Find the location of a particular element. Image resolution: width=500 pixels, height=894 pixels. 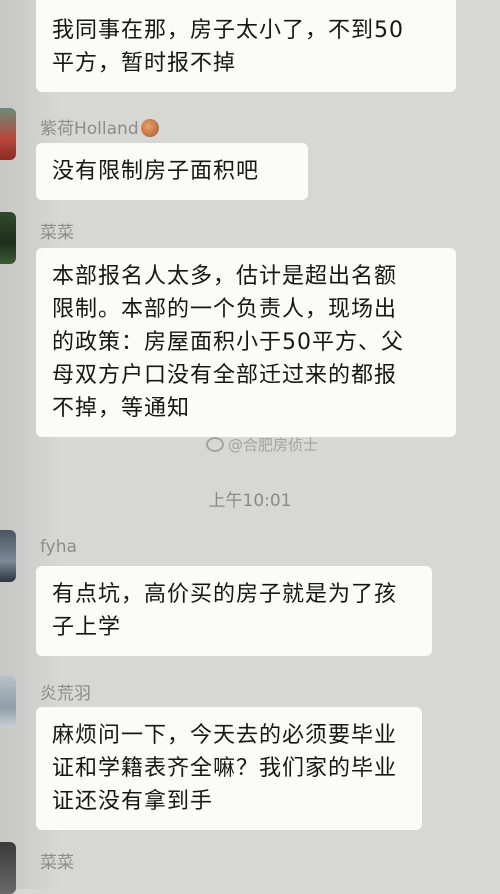

message-line: 本部报名人太多，估计是超出名额 is located at coordinates (225, 276).